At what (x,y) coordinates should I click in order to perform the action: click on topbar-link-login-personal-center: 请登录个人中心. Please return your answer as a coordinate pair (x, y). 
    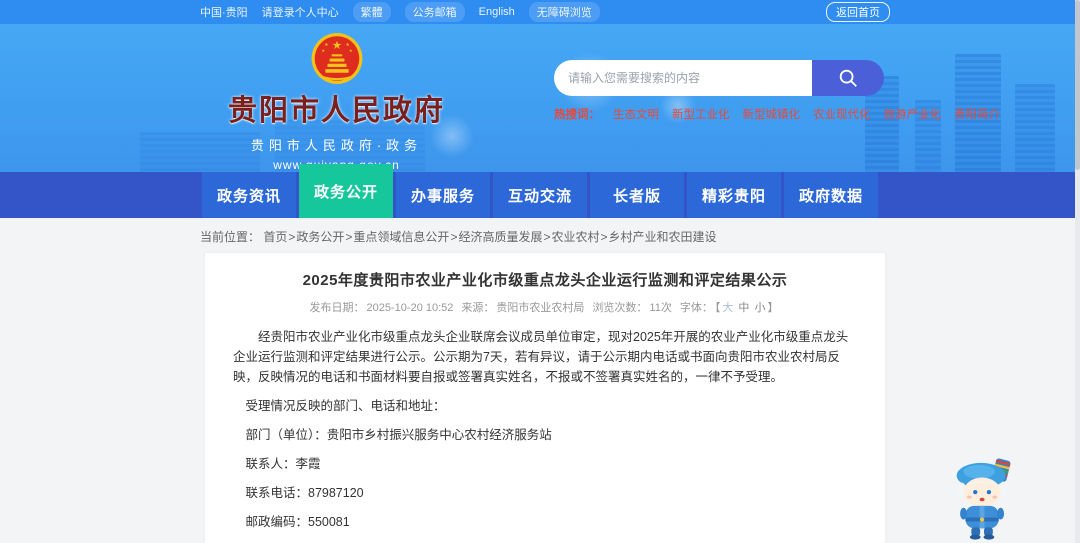
    Looking at the image, I should click on (300, 12).